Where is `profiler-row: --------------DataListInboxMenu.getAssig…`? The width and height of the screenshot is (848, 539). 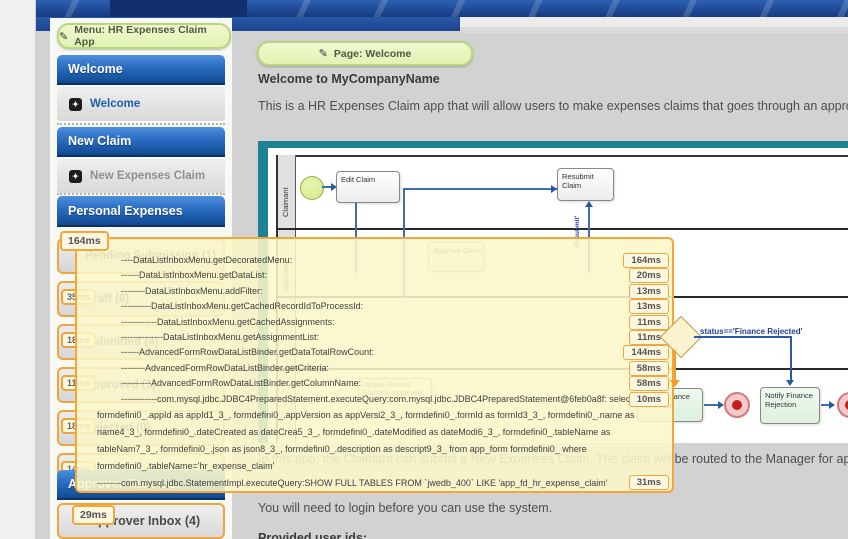 profiler-row: --------------DataListInboxMenu.getAssig… is located at coordinates (374, 337).